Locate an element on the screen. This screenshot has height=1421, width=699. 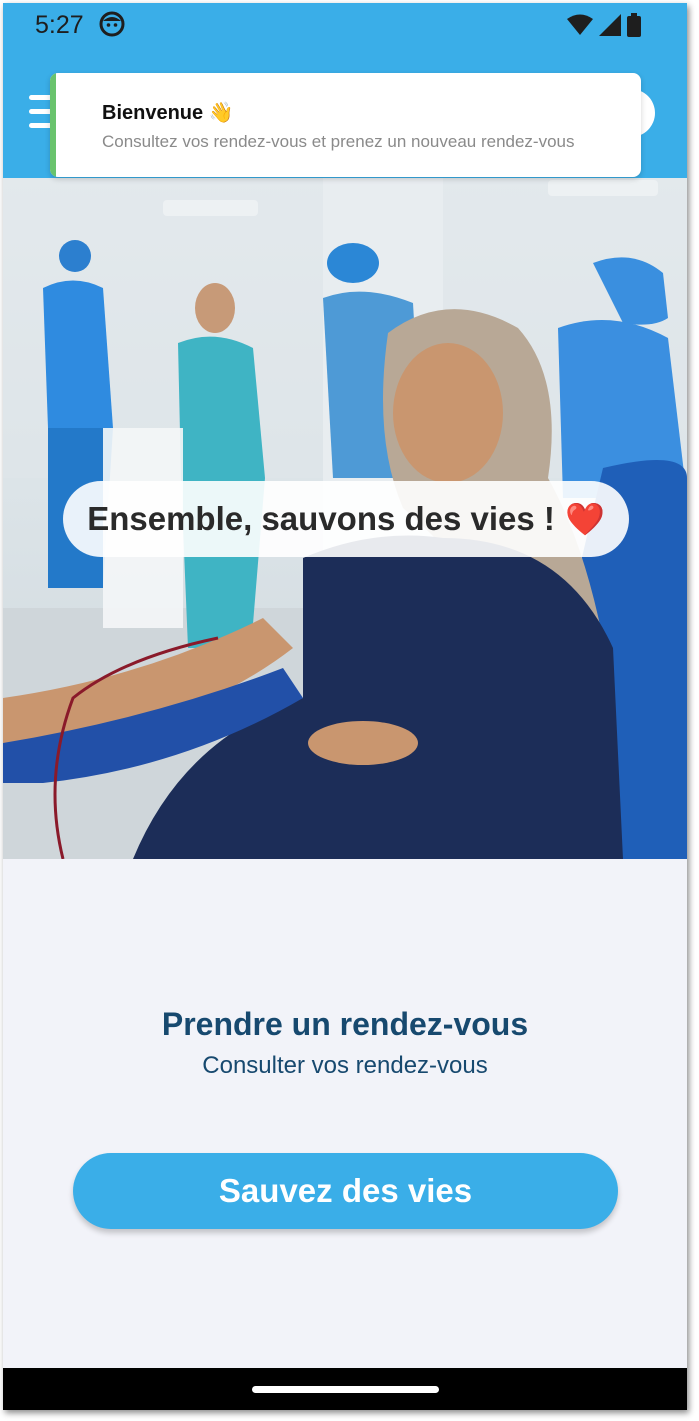
view-appointments-link: Consulter vos rendez-vous is located at coordinates (345, 1066).